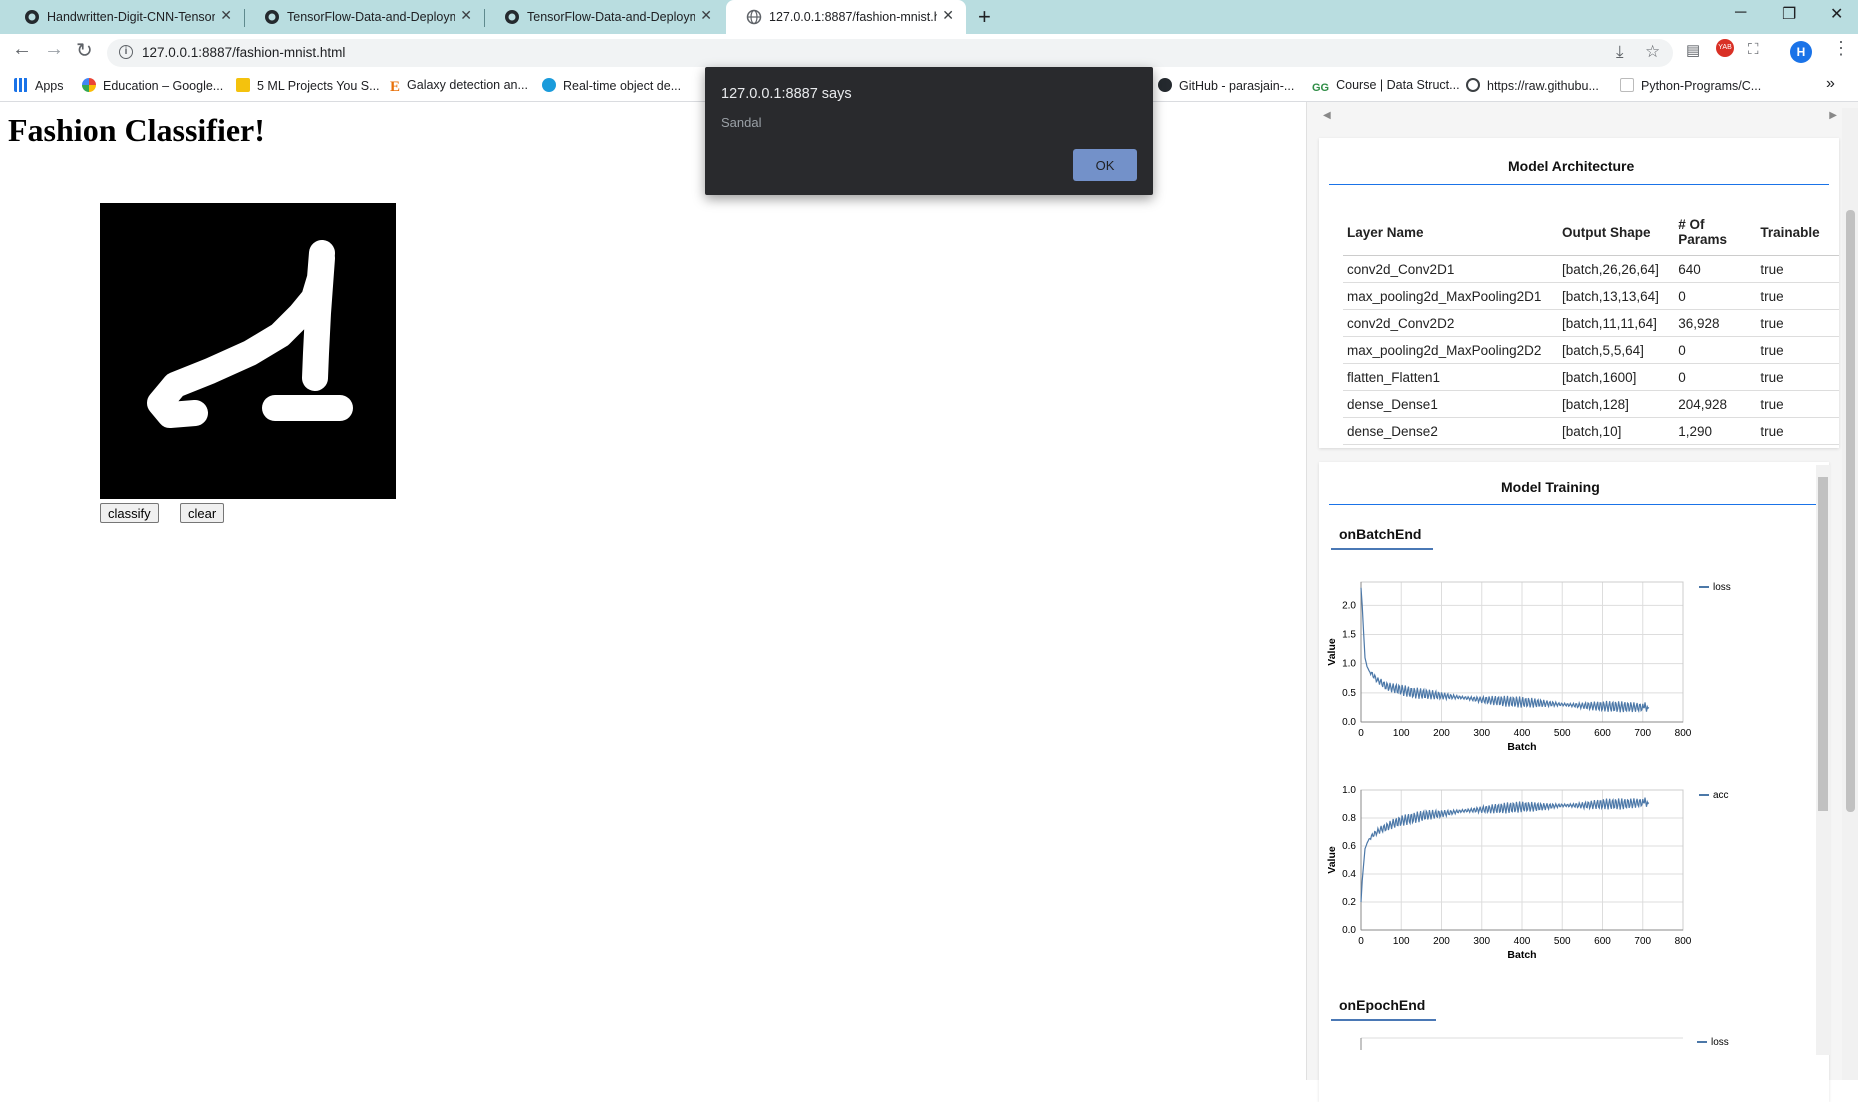 This screenshot has height=1102, width=1858. I want to click on cell-layer-name: max_pooling2d_MaxPooling2D2, so click(1451, 350).